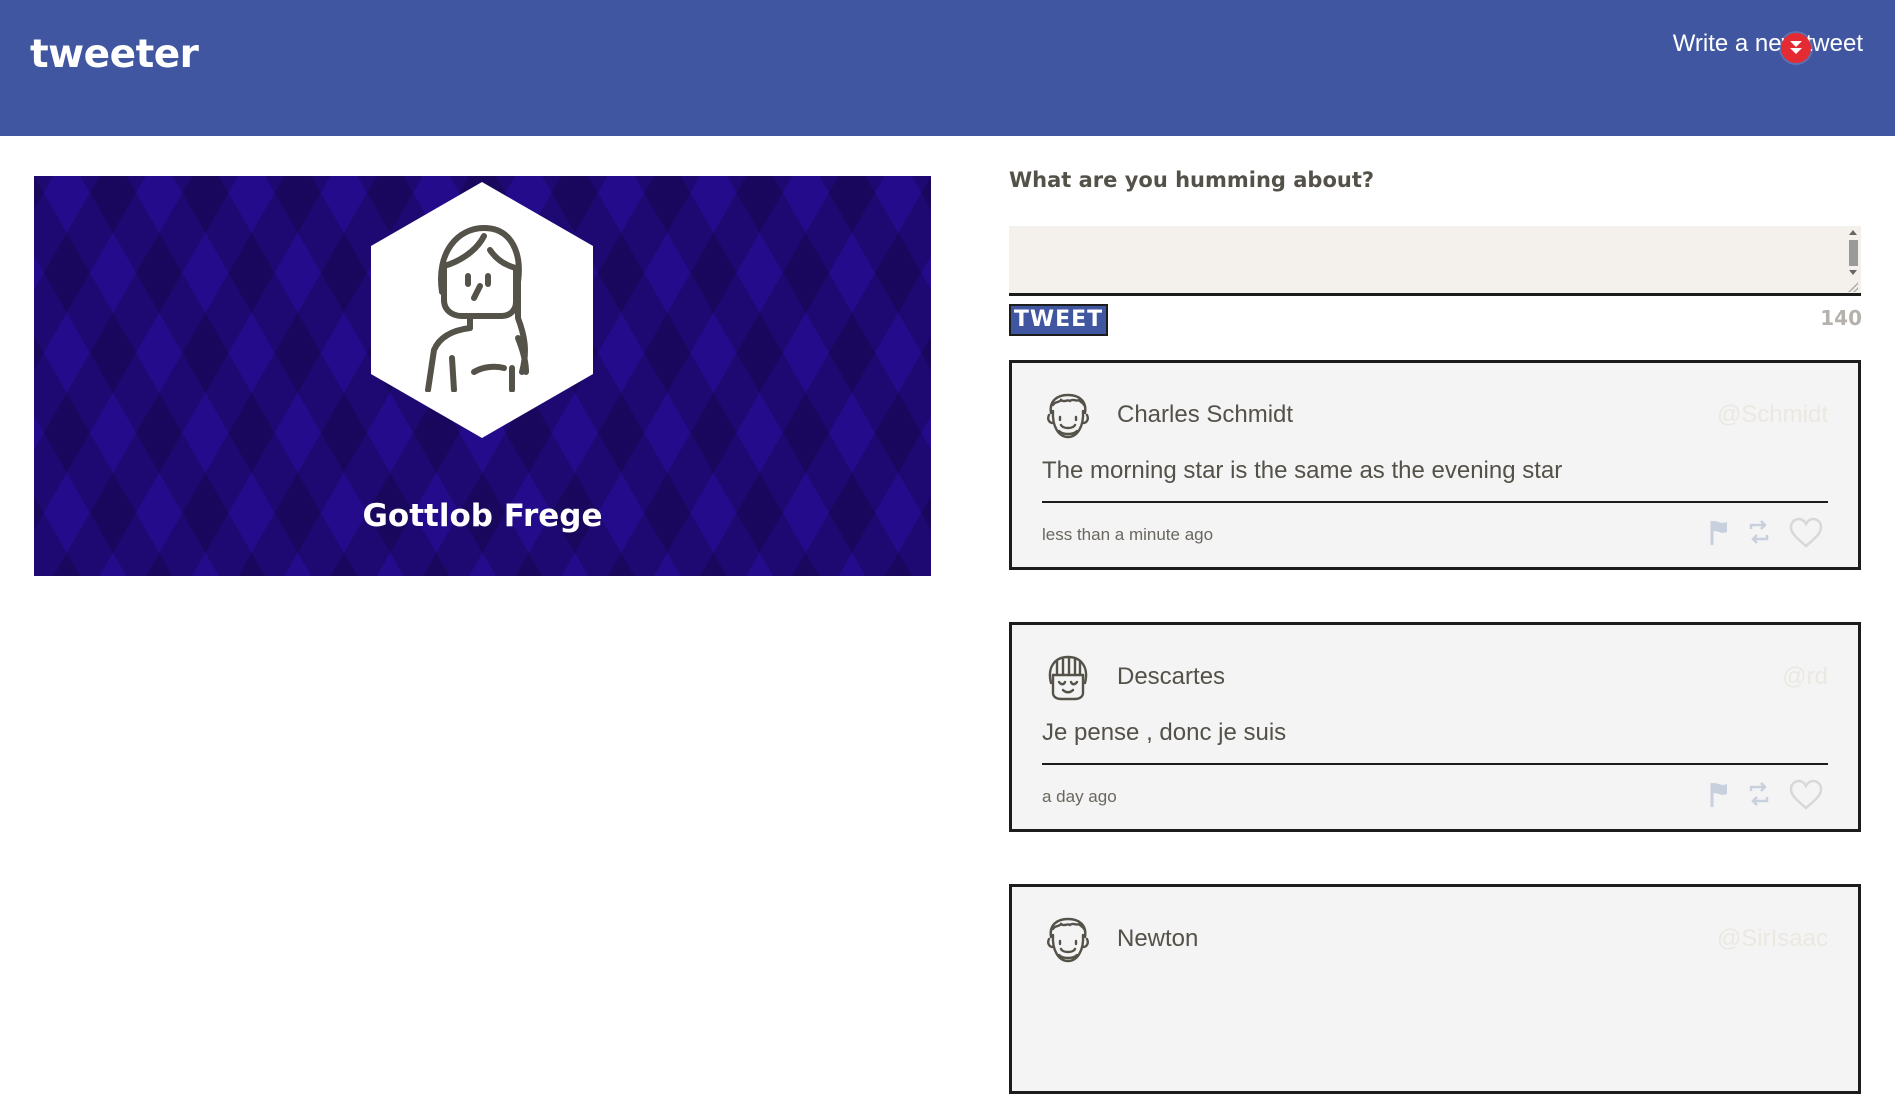 This screenshot has width=1895, height=1094. What do you see at coordinates (1435, 261) in the screenshot?
I see `tweet-textarea` at bounding box center [1435, 261].